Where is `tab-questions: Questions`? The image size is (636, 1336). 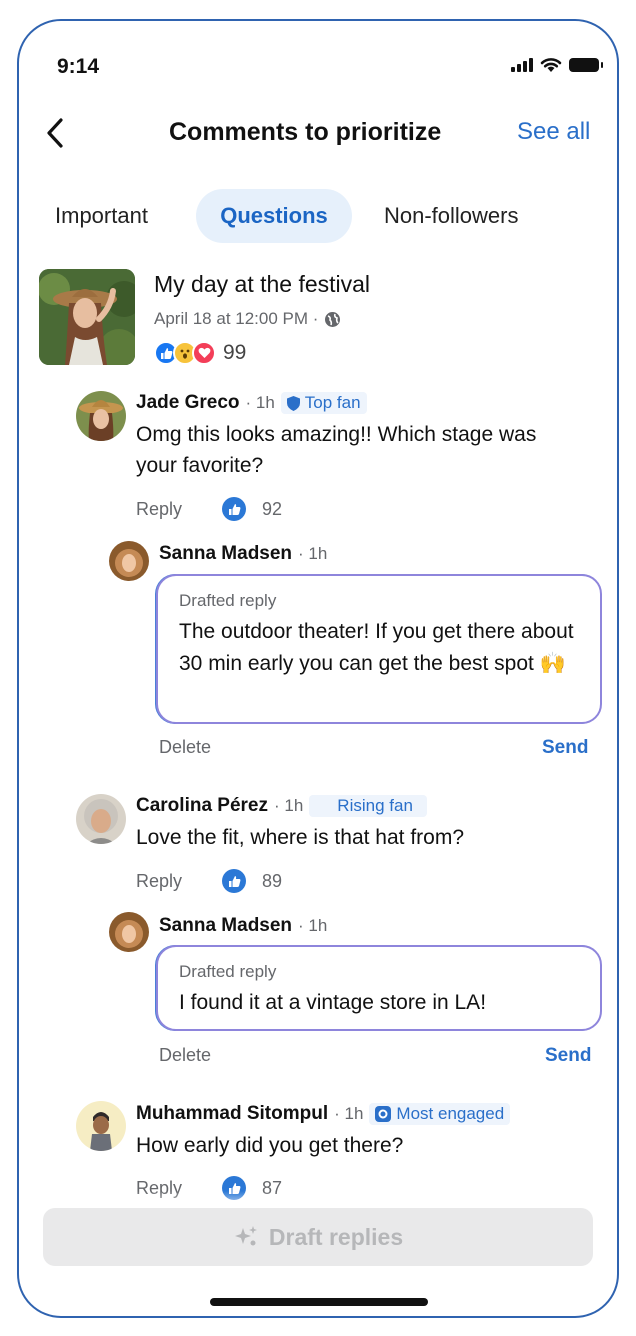
tab-questions: Questions is located at coordinates (274, 216).